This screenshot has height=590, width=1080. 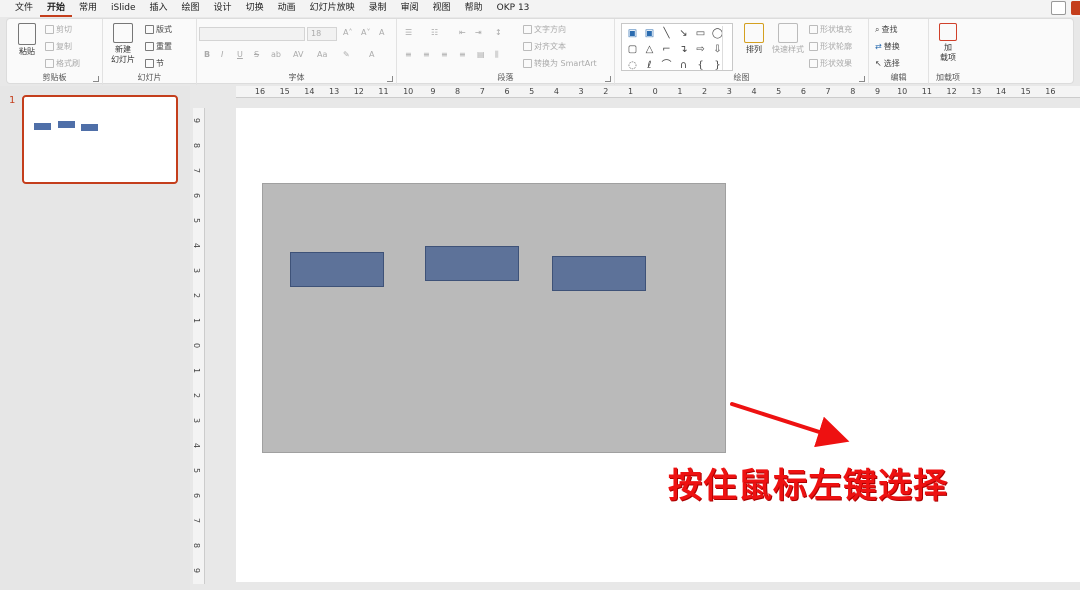 I want to click on align-left-icon: ≡, so click(x=408, y=54).